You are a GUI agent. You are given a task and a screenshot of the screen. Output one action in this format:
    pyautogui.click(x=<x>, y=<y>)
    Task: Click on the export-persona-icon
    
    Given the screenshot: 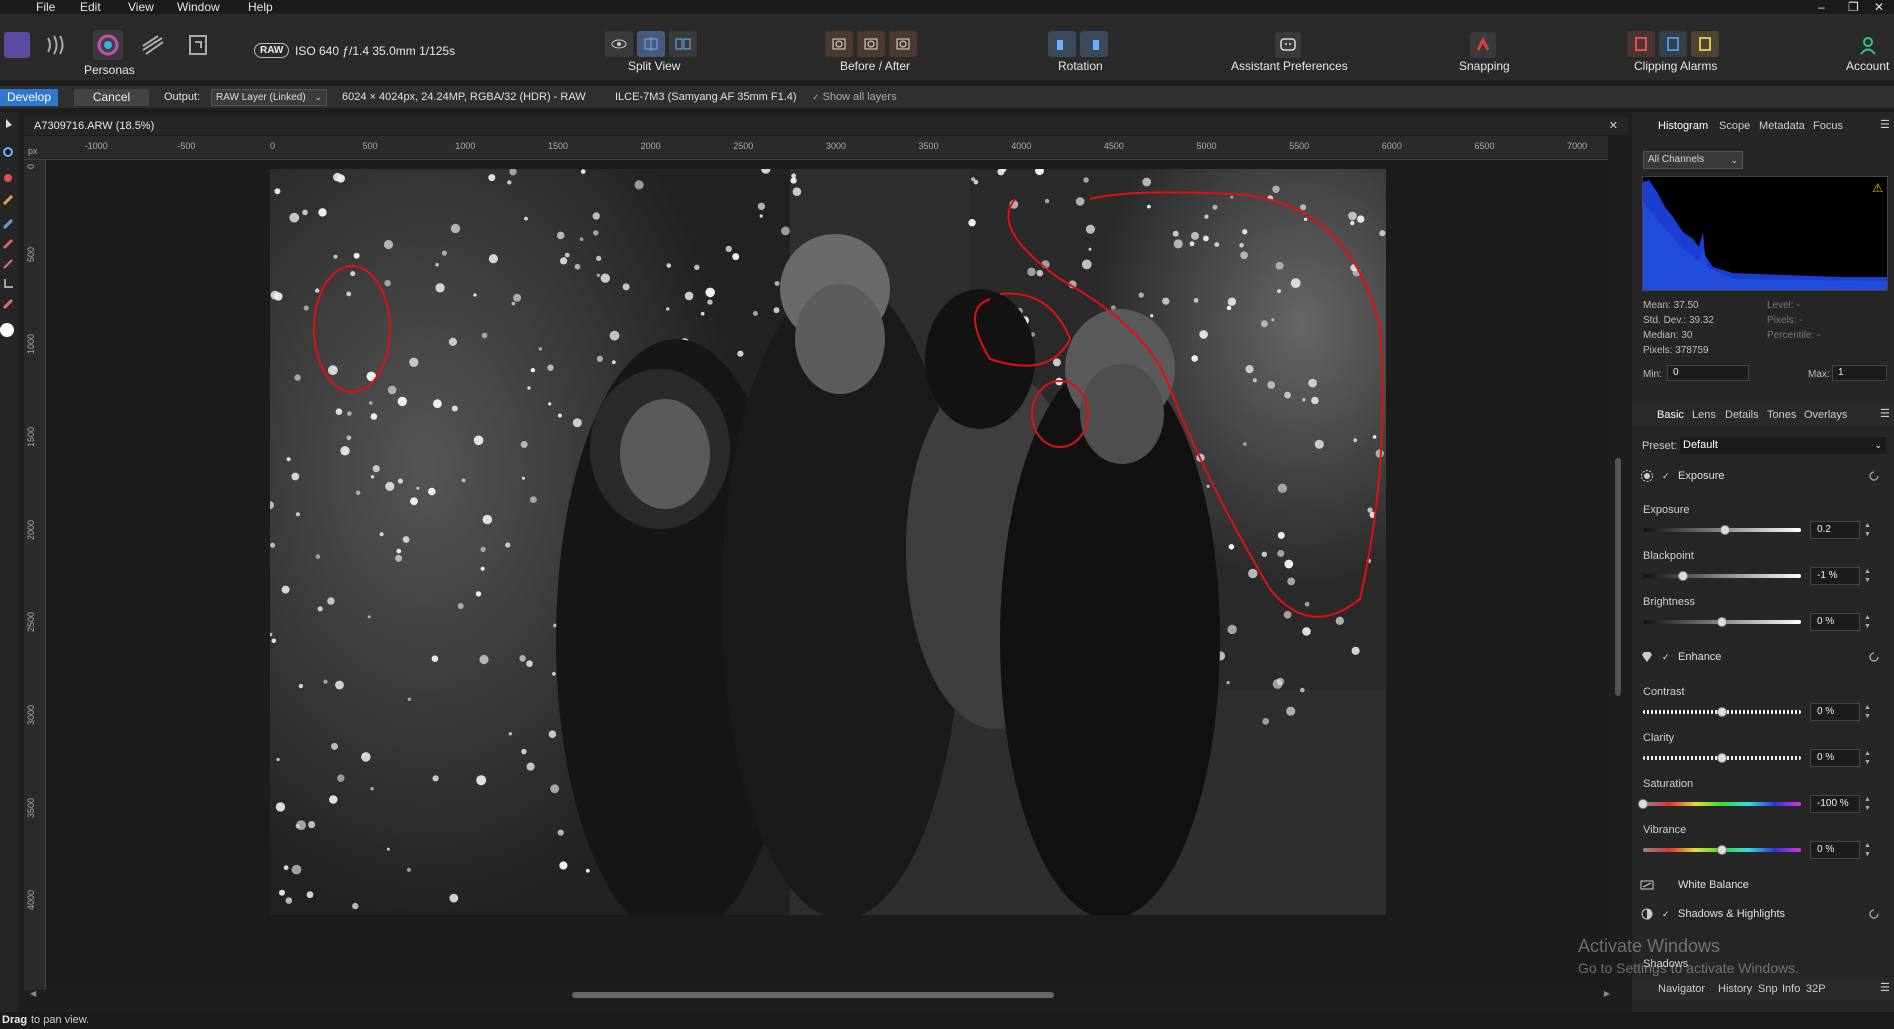 What is the action you would take?
    pyautogui.click(x=199, y=45)
    